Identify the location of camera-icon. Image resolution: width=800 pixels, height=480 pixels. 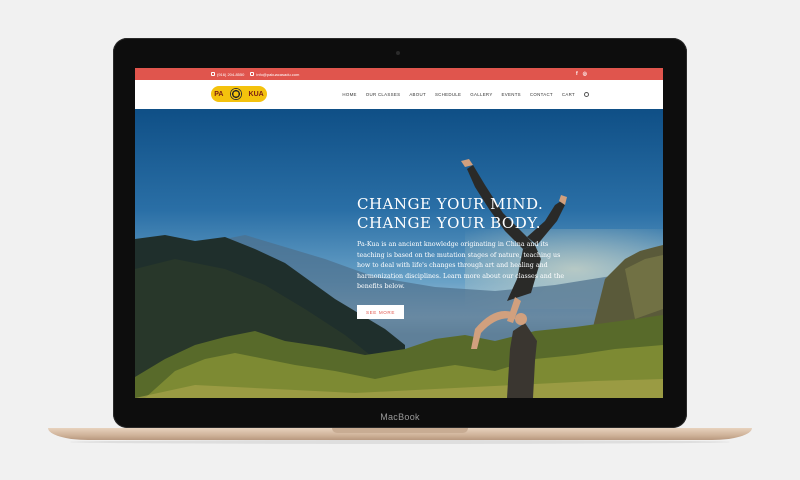
(398, 53).